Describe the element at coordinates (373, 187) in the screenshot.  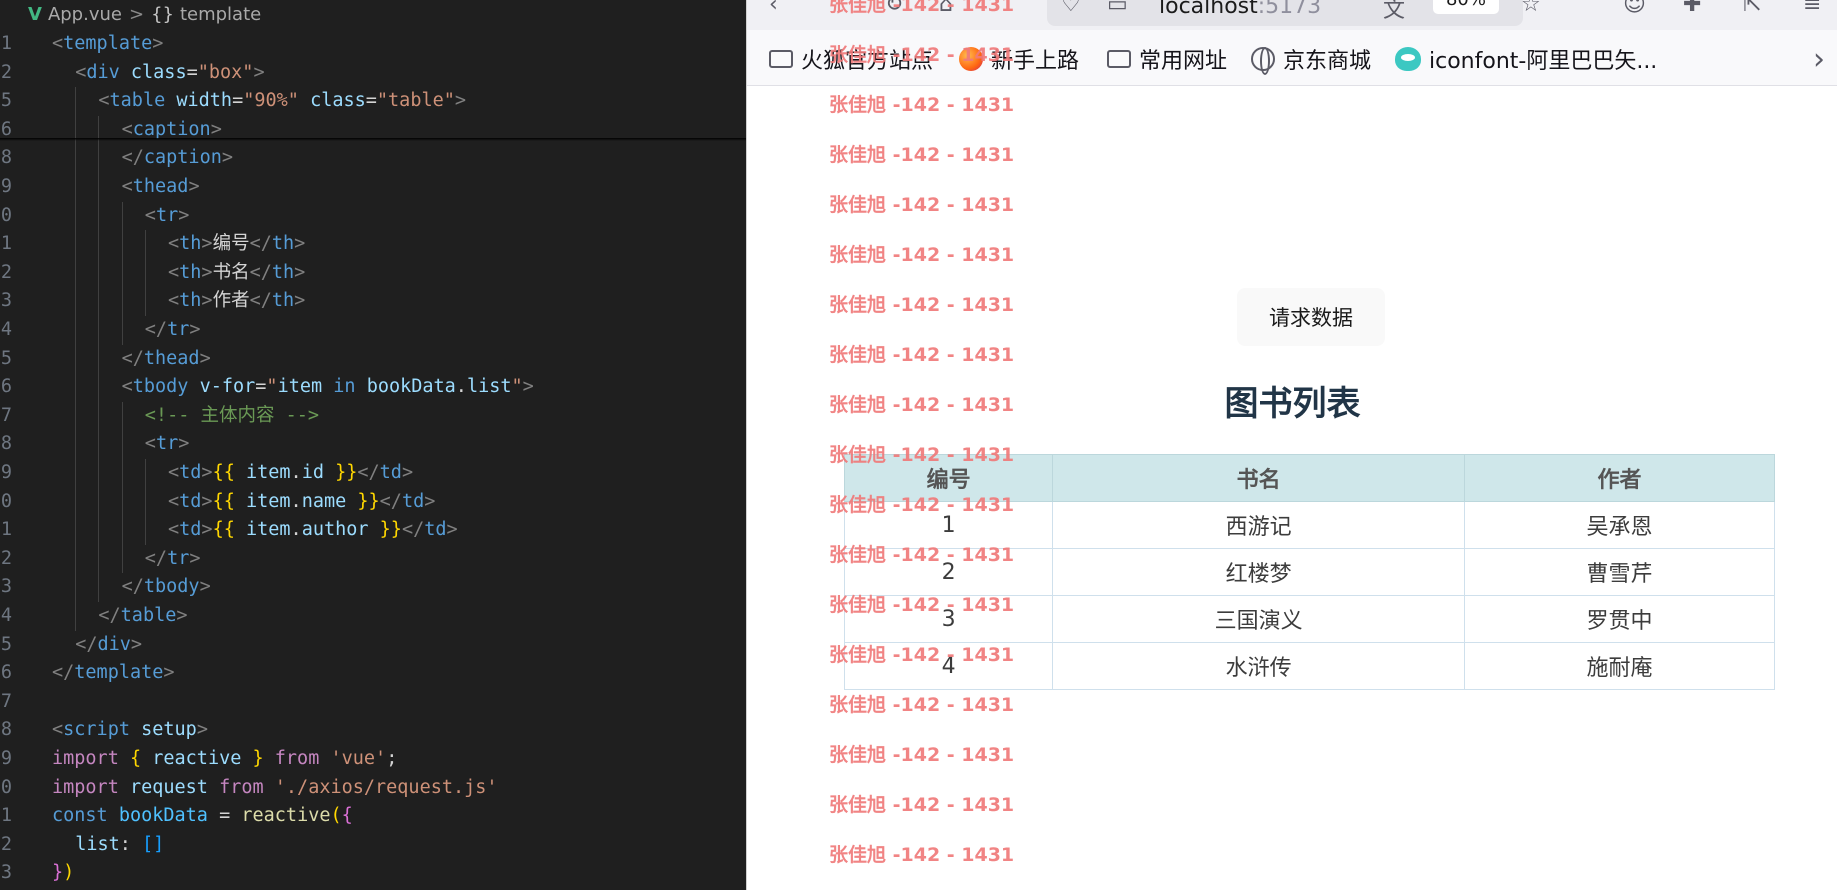
I see `code-line: 9 <thead>` at that location.